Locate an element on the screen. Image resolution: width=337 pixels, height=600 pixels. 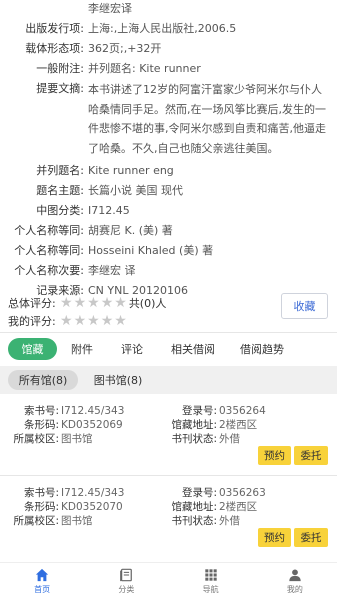
subtab-library: 图书馆(8) is located at coordinates (118, 380).